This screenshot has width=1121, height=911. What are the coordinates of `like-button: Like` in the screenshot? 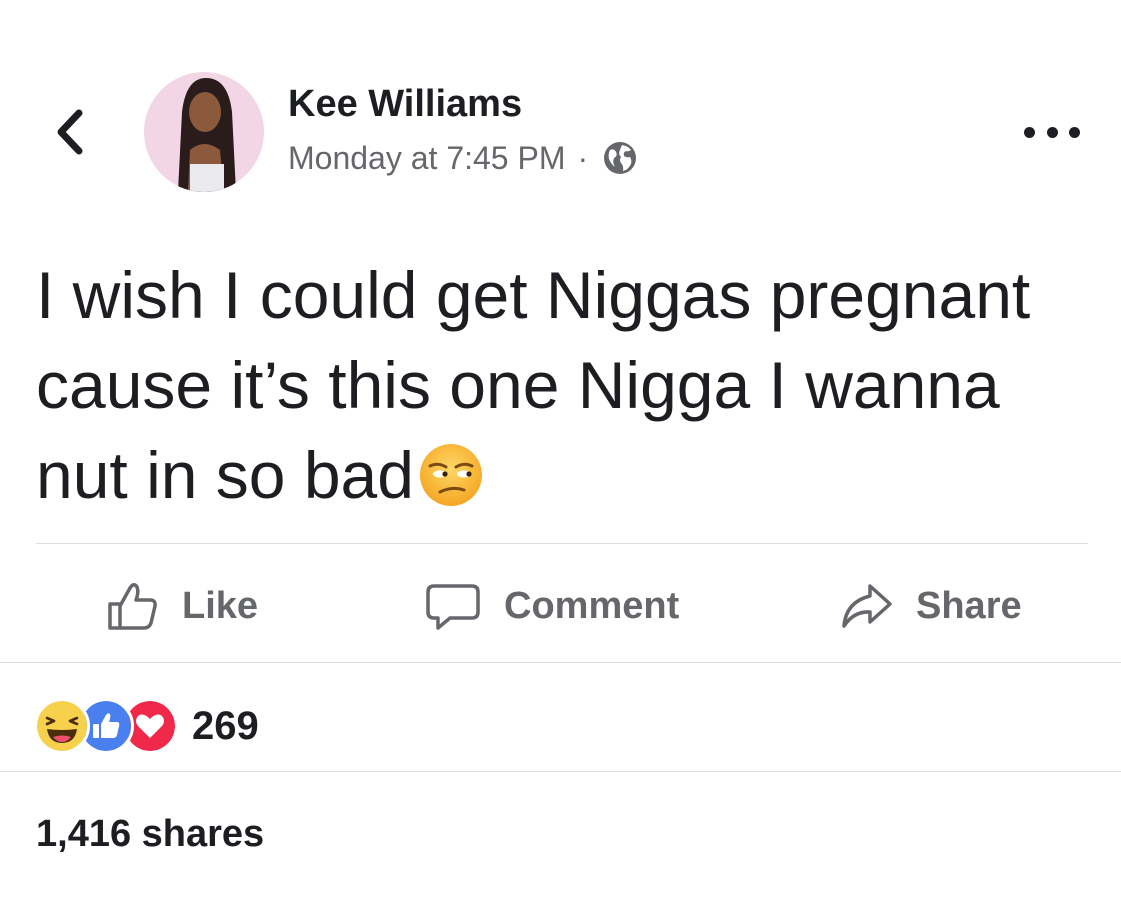 It's located at (181, 606).